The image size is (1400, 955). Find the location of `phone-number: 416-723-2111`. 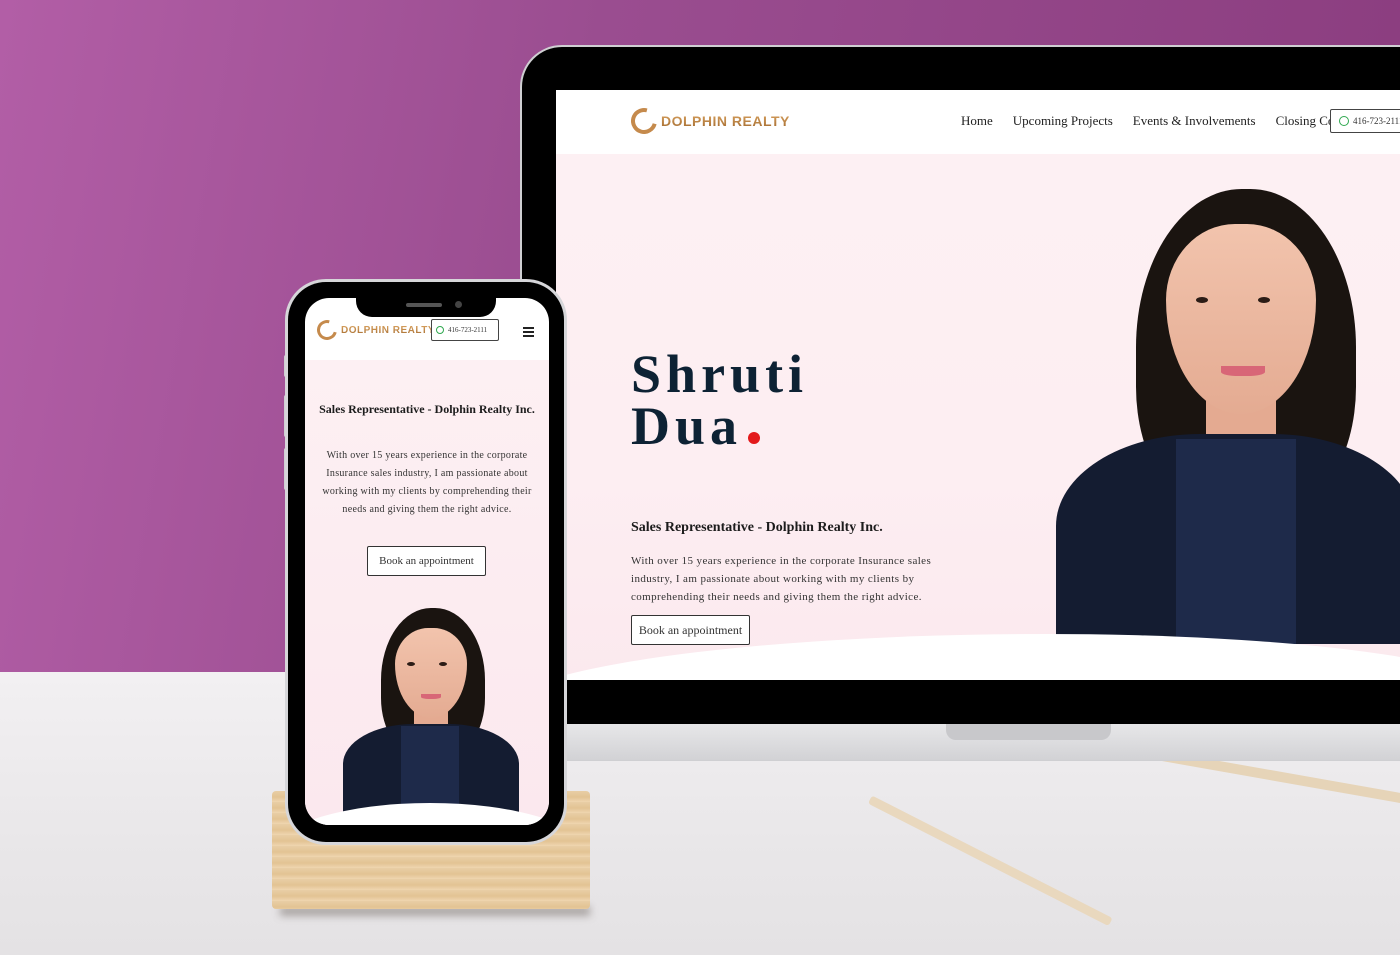

phone-number: 416-723-2111 is located at coordinates (1376, 121).